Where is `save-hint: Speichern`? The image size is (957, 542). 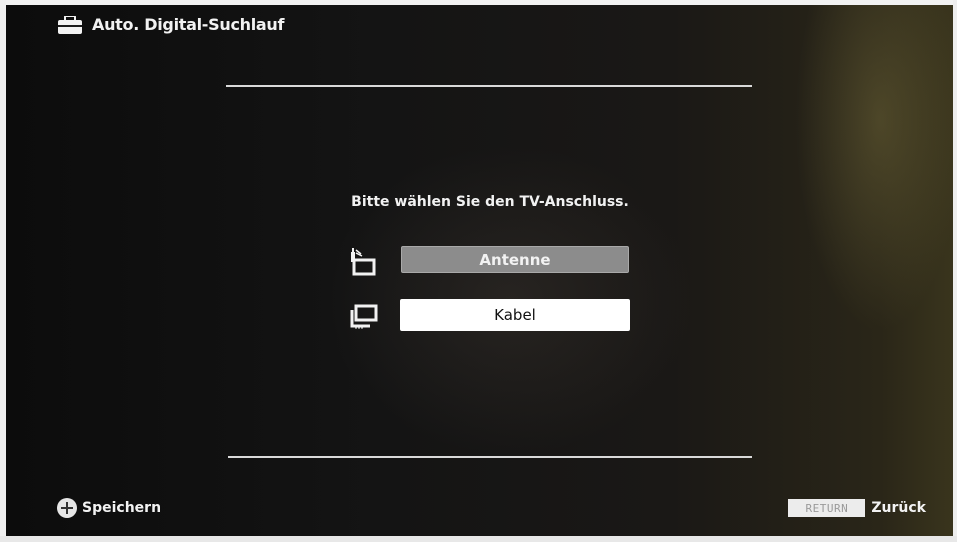 save-hint: Speichern is located at coordinates (109, 508).